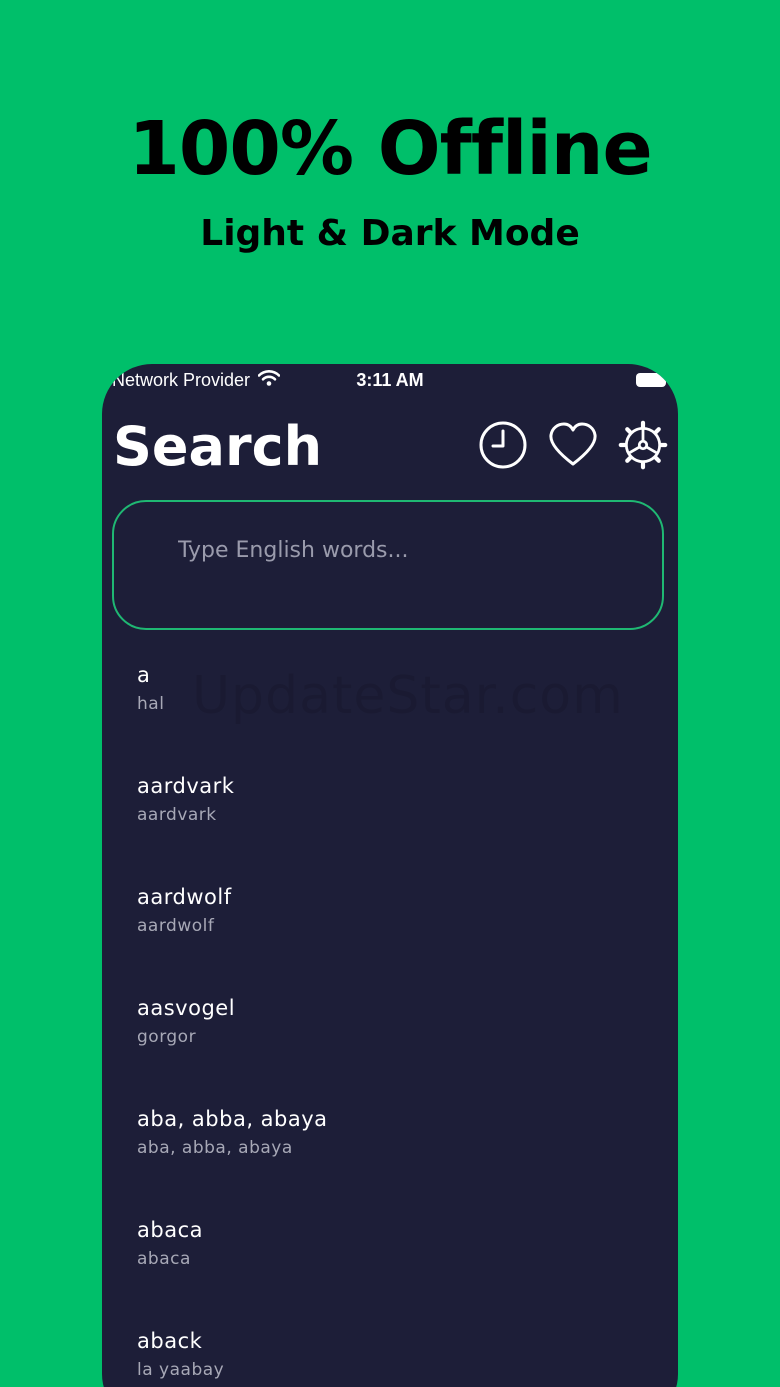  Describe the element at coordinates (144, 675) in the screenshot. I see `word-term: a` at that location.